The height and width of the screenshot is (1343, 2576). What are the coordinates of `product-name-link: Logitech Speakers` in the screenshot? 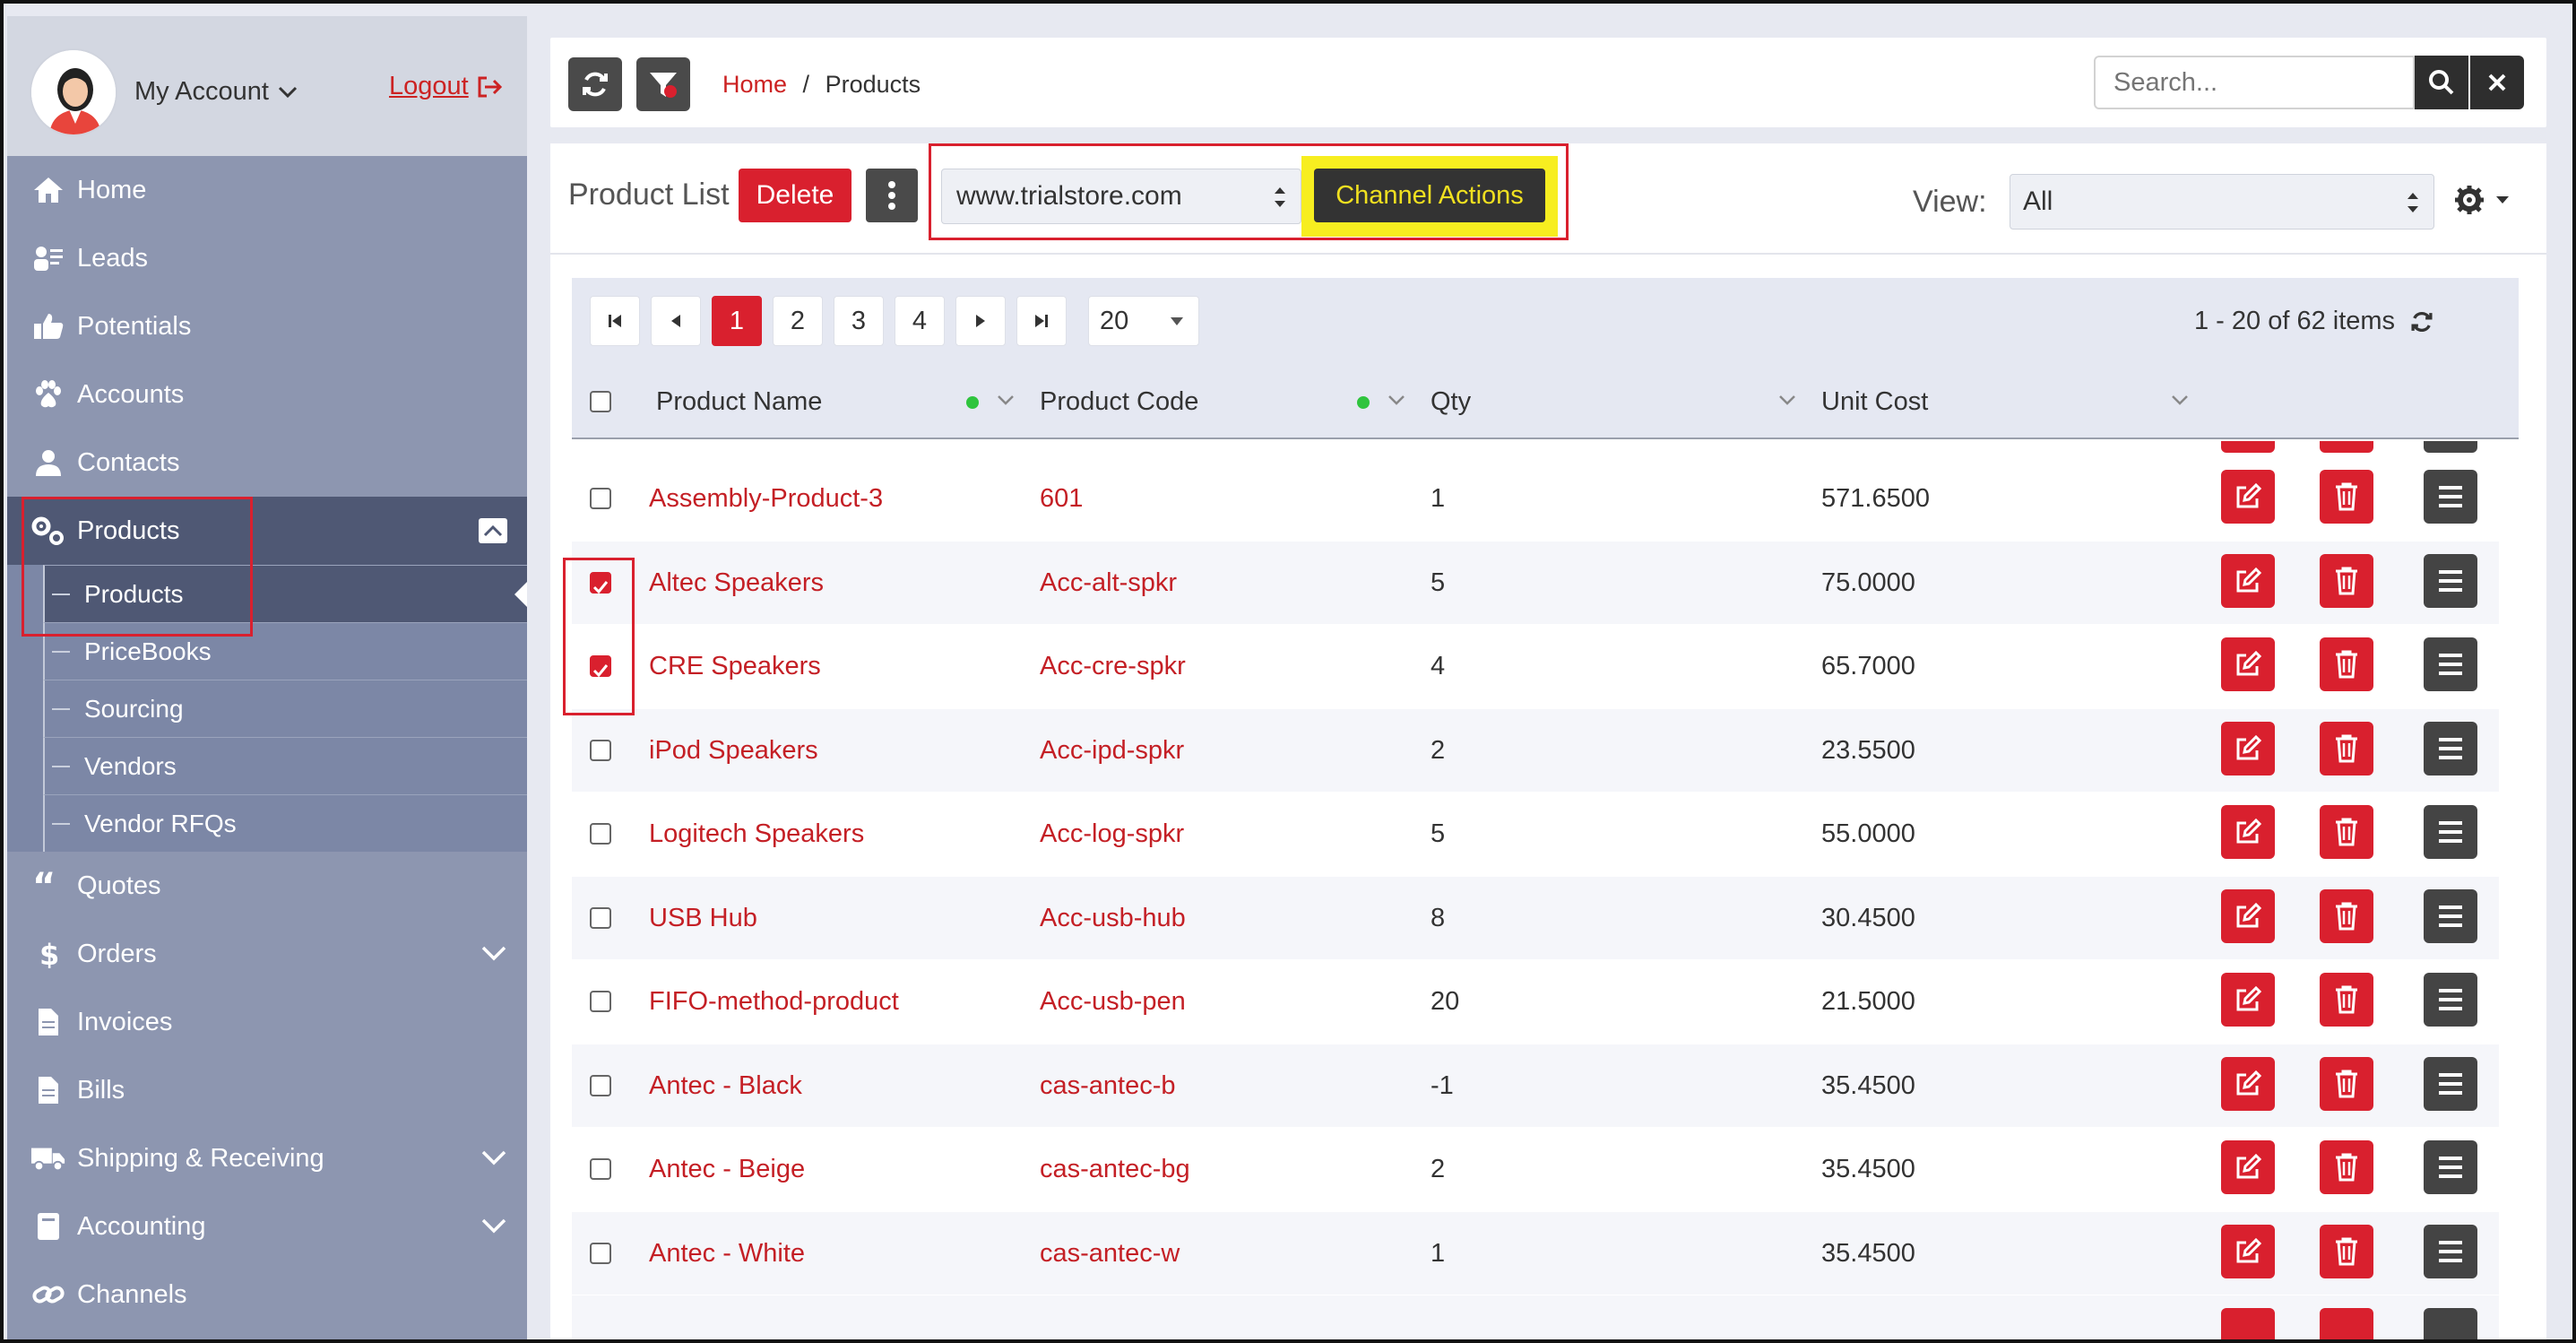 It's located at (756, 834).